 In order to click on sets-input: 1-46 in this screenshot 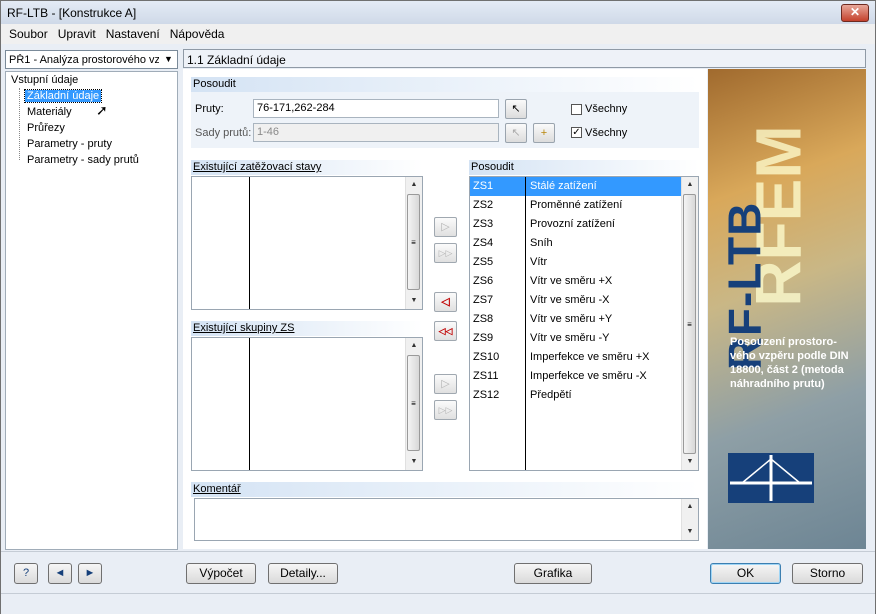, I will do `click(376, 132)`.